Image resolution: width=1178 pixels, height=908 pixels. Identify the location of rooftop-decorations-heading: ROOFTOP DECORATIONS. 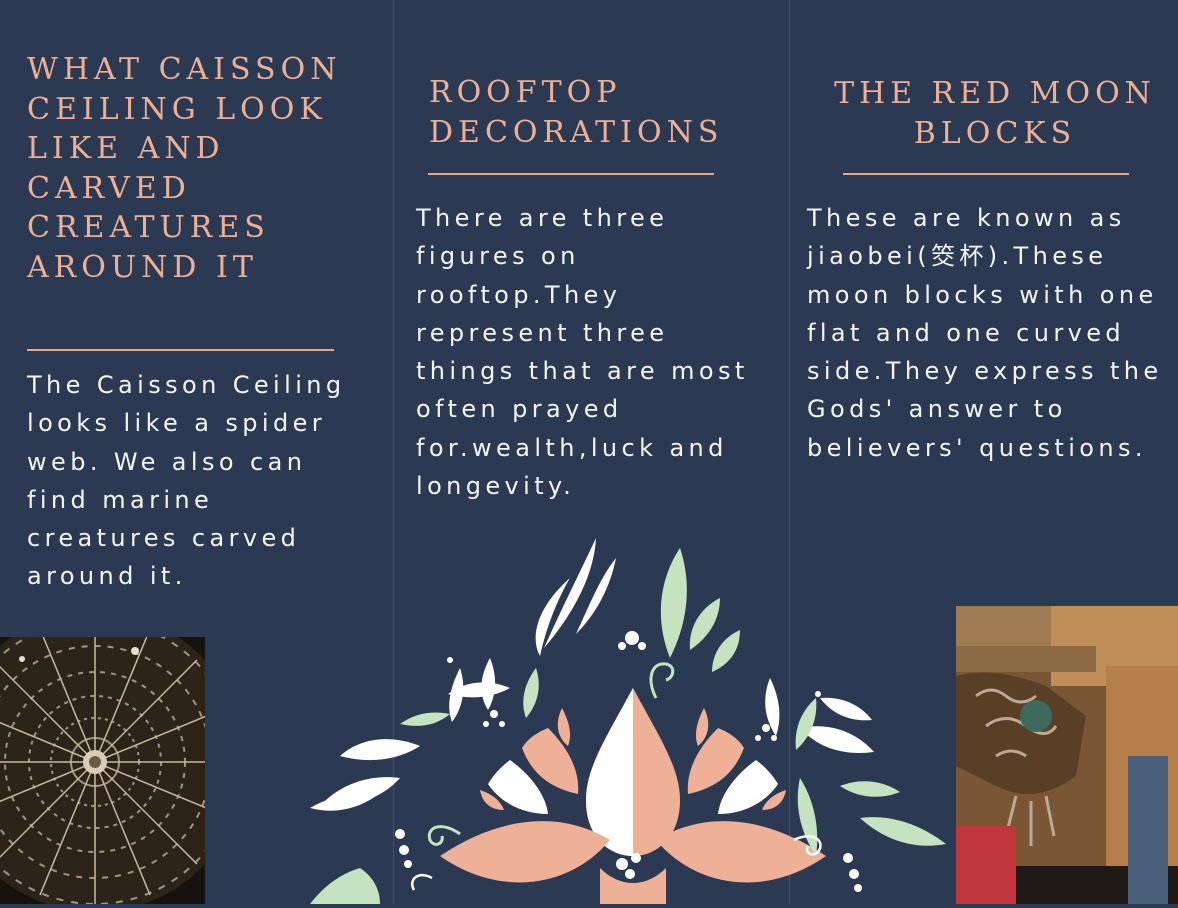
(576, 112).